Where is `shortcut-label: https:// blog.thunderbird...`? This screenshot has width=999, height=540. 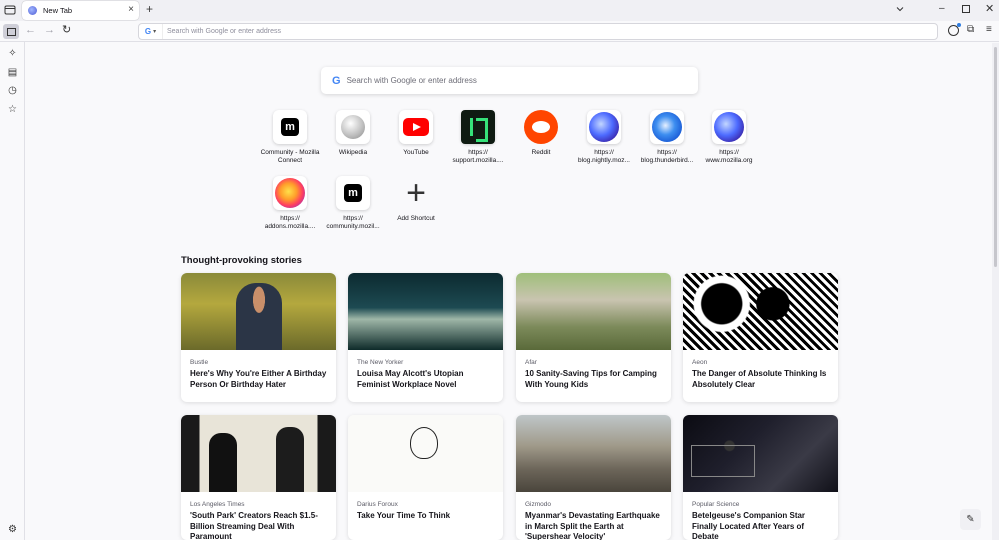 shortcut-label: https:// blog.thunderbird... is located at coordinates (667, 156).